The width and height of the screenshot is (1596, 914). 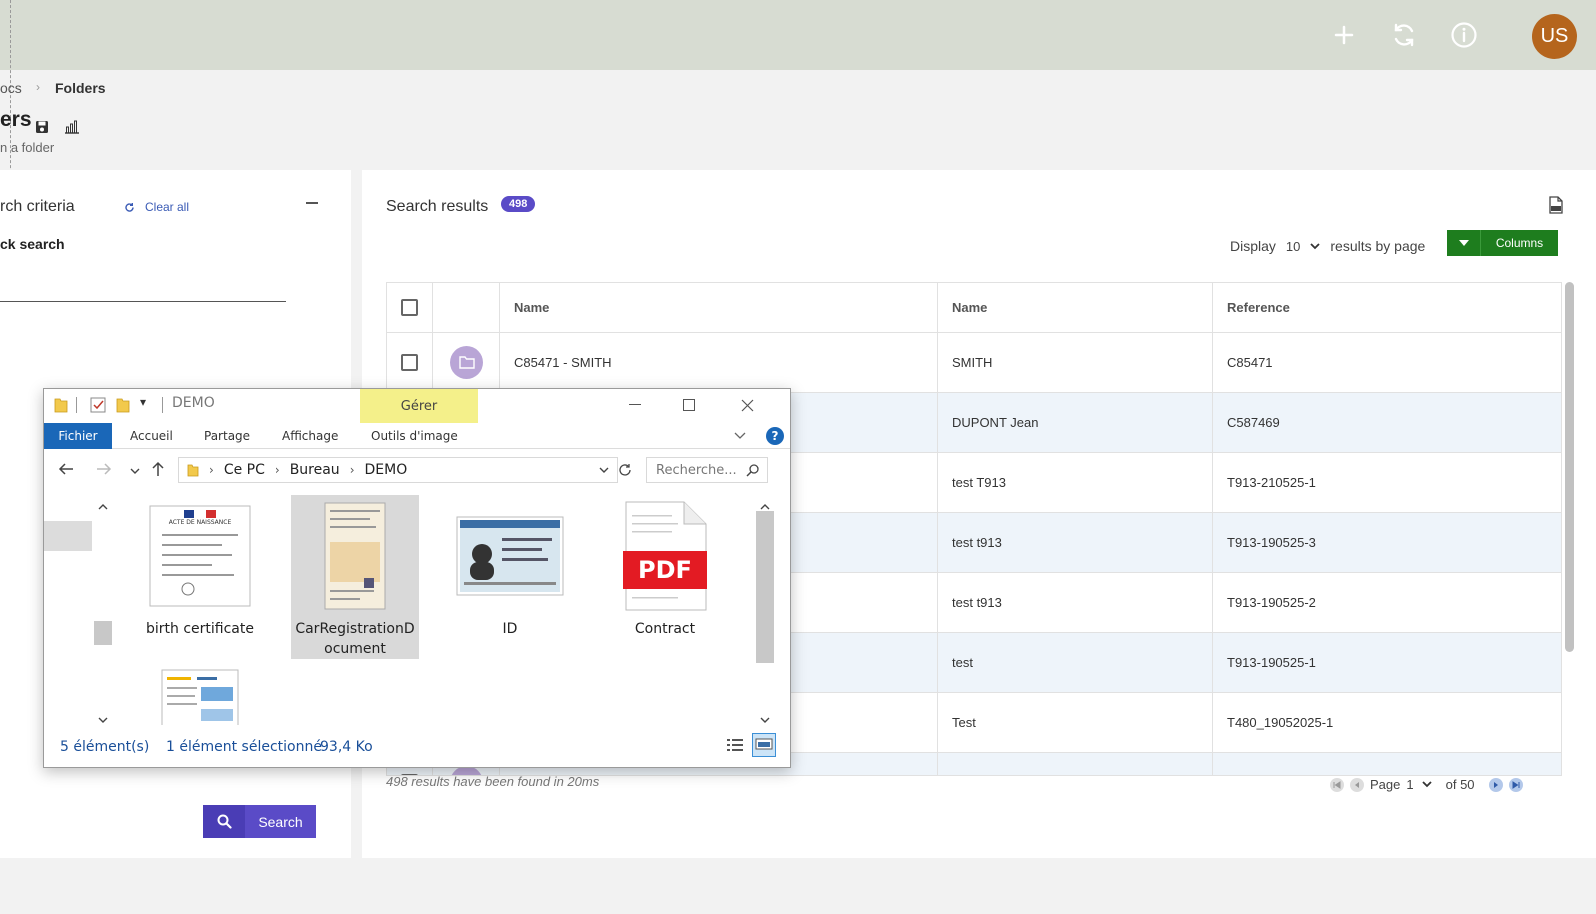 What do you see at coordinates (510, 629) in the screenshot?
I see `file-label: ID` at bounding box center [510, 629].